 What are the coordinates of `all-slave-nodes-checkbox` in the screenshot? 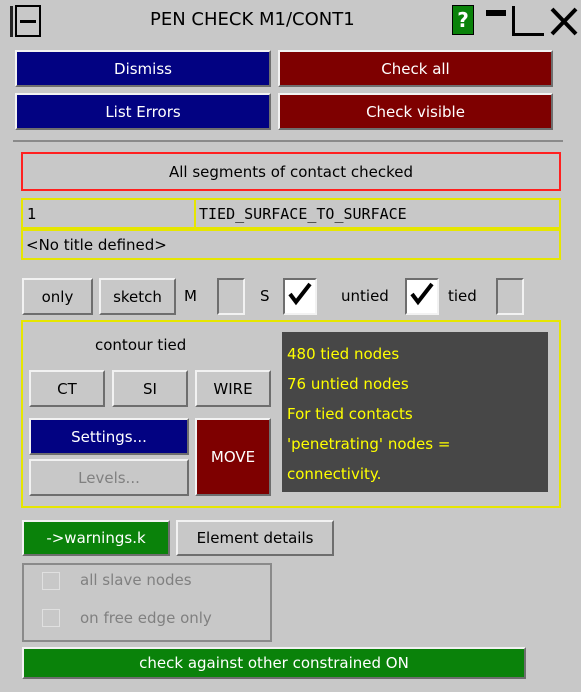 It's located at (51, 581).